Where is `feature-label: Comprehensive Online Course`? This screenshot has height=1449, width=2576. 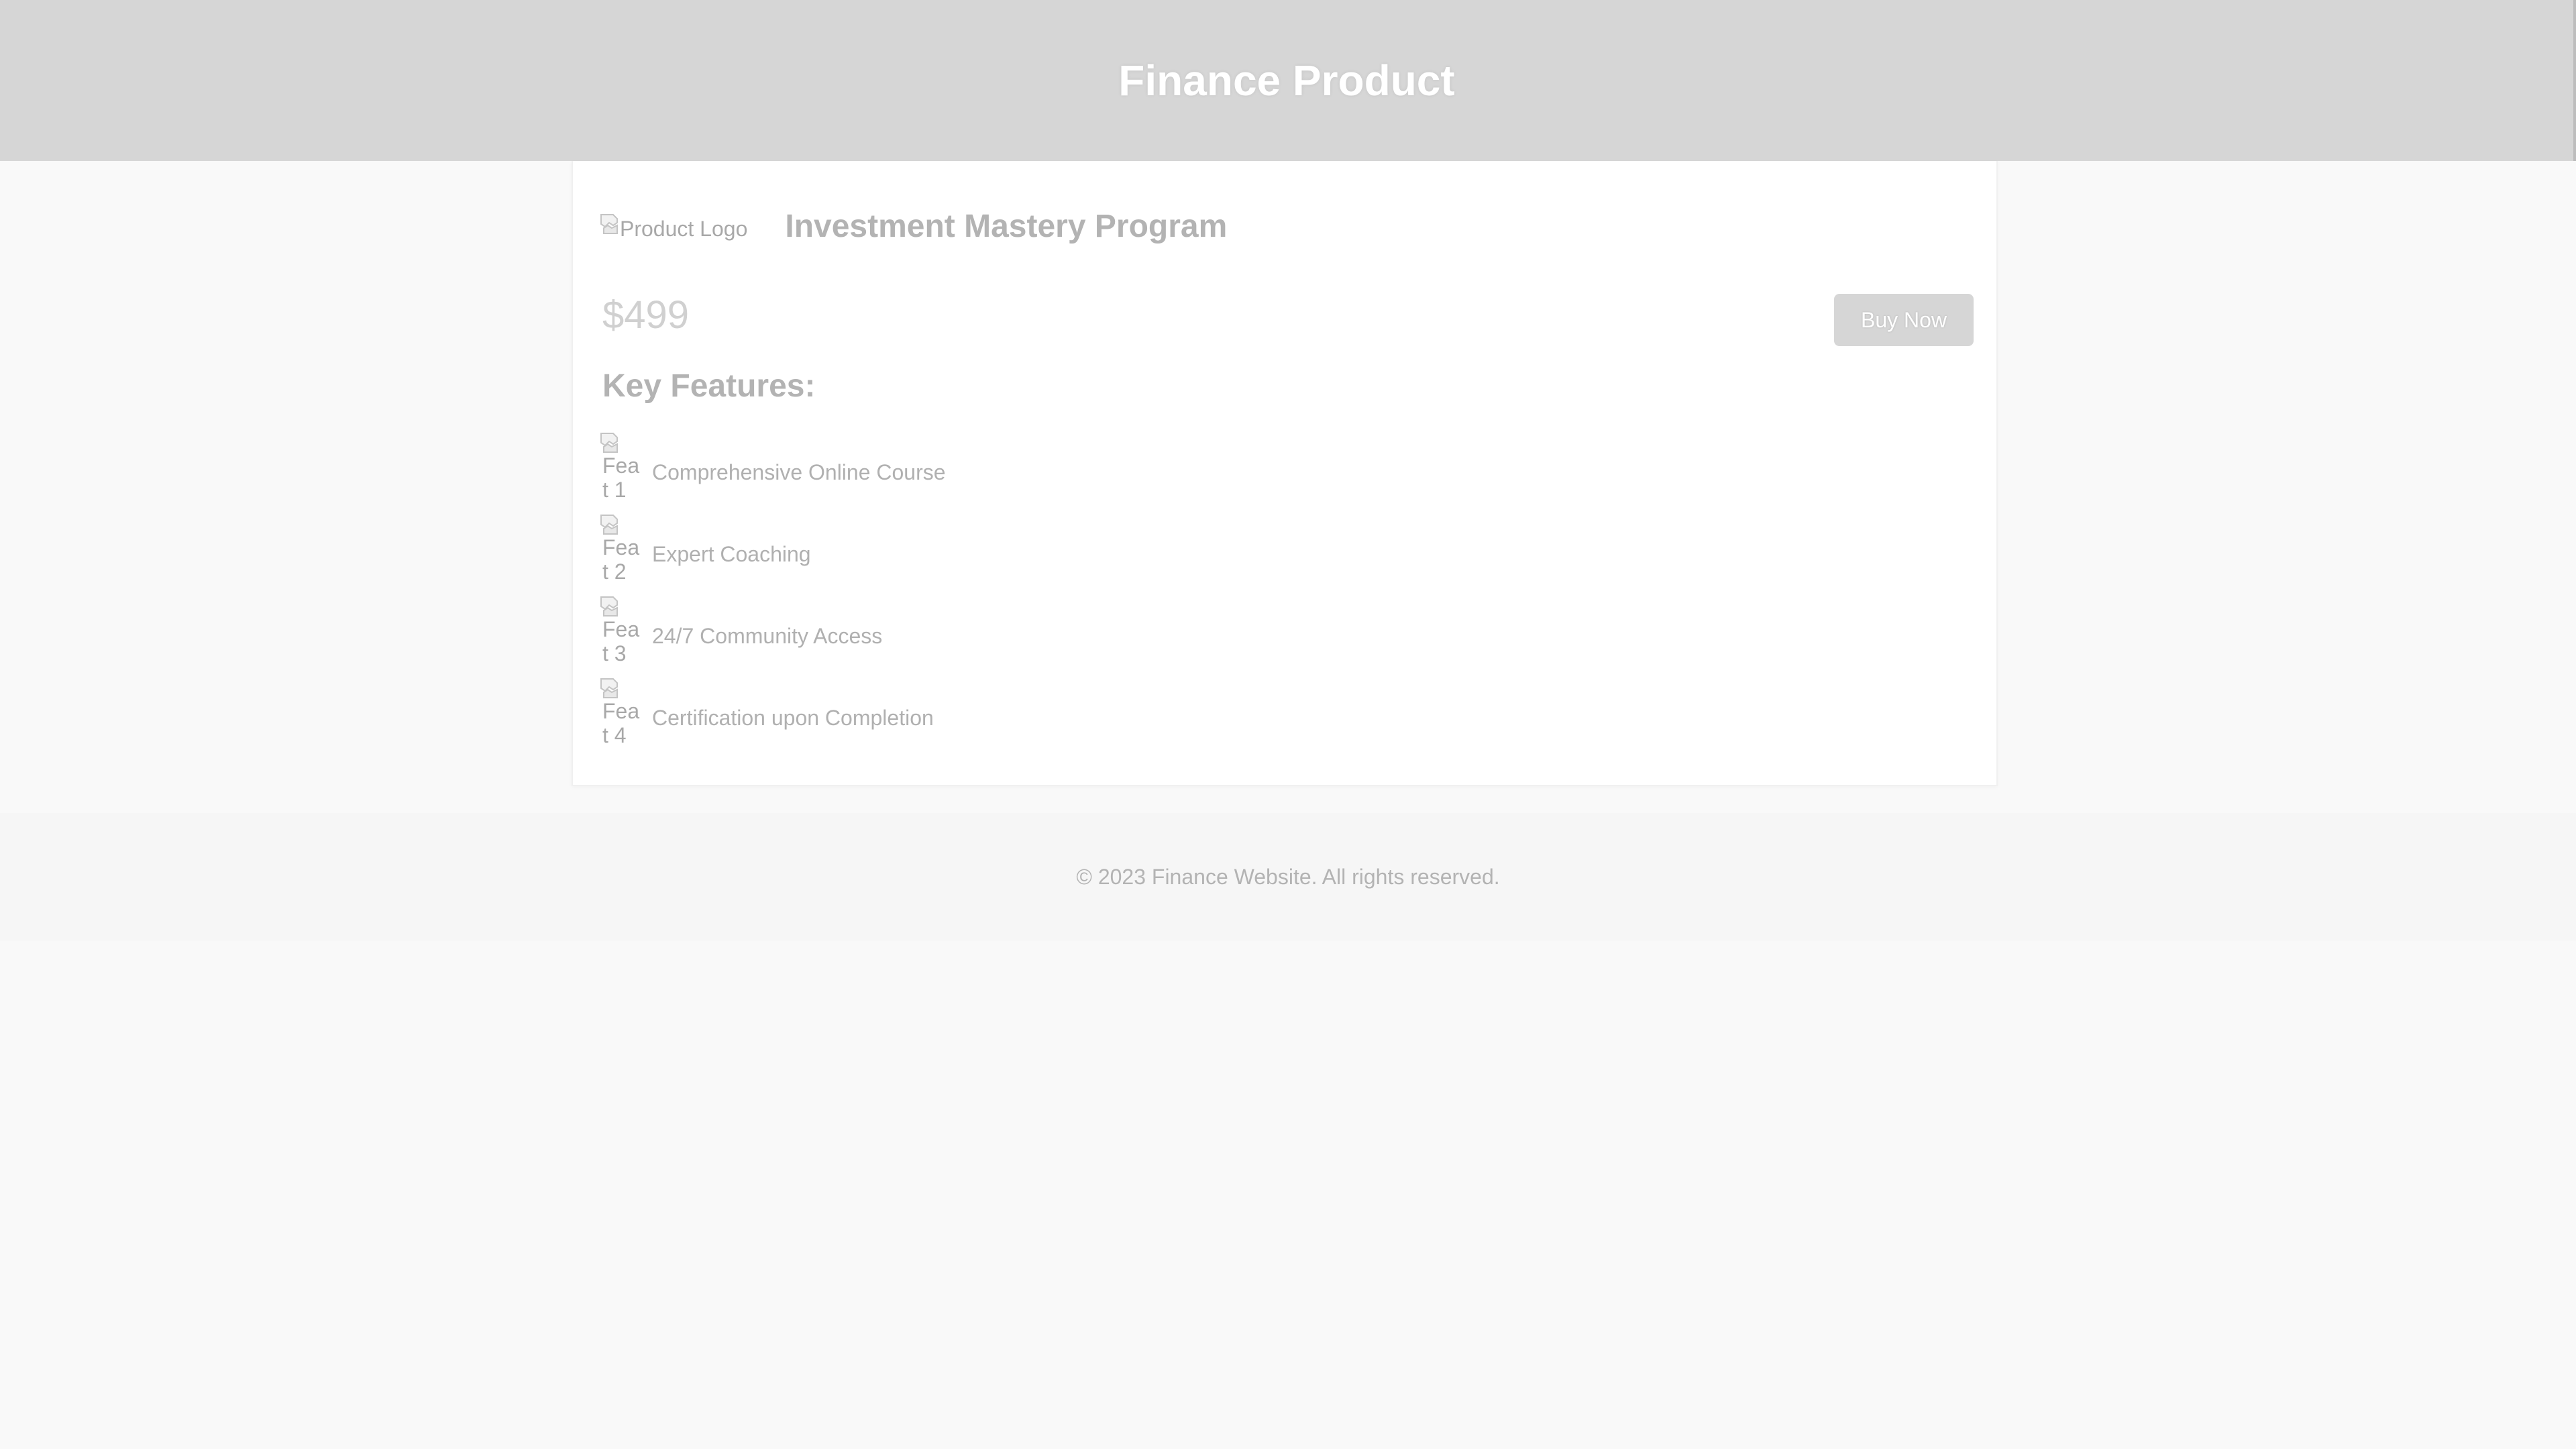
feature-label: Comprehensive Online Course is located at coordinates (799, 472).